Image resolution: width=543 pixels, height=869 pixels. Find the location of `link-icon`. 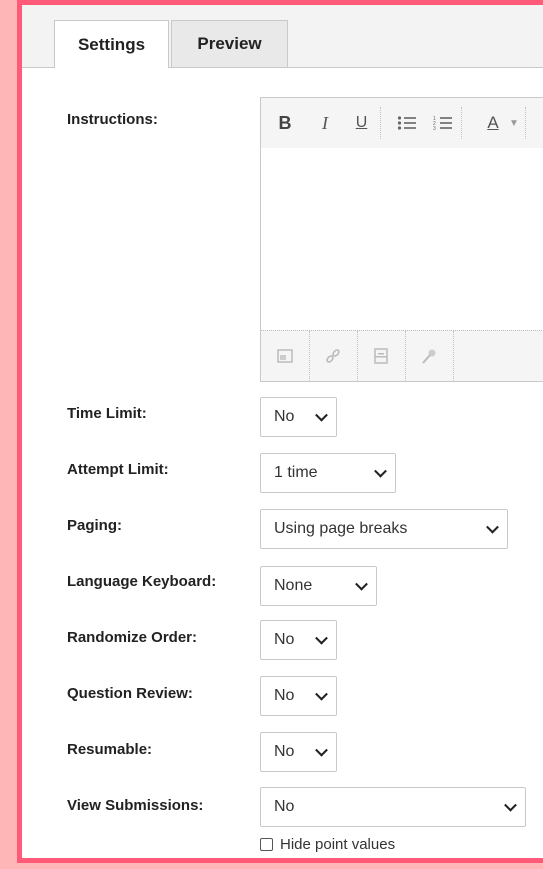

link-icon is located at coordinates (333, 356).